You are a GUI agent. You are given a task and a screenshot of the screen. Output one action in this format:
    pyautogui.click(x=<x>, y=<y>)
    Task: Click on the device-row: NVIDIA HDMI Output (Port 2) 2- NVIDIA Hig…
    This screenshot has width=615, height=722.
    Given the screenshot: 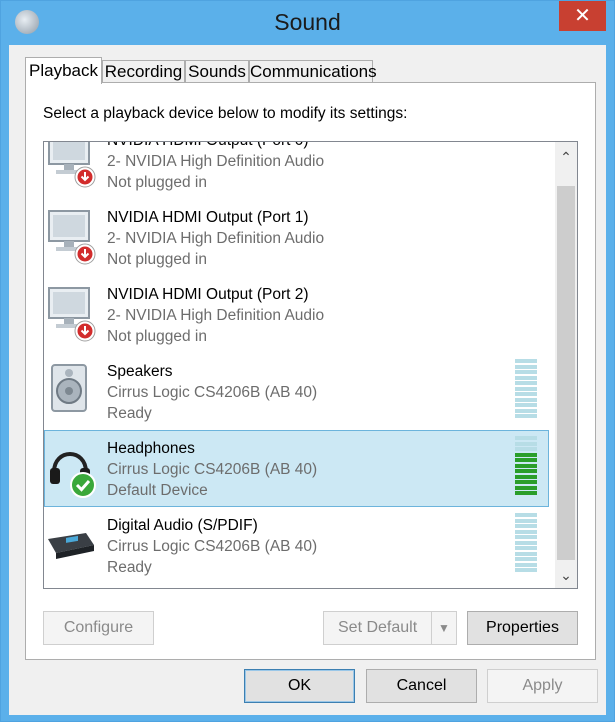 What is the action you would take?
    pyautogui.click(x=296, y=314)
    